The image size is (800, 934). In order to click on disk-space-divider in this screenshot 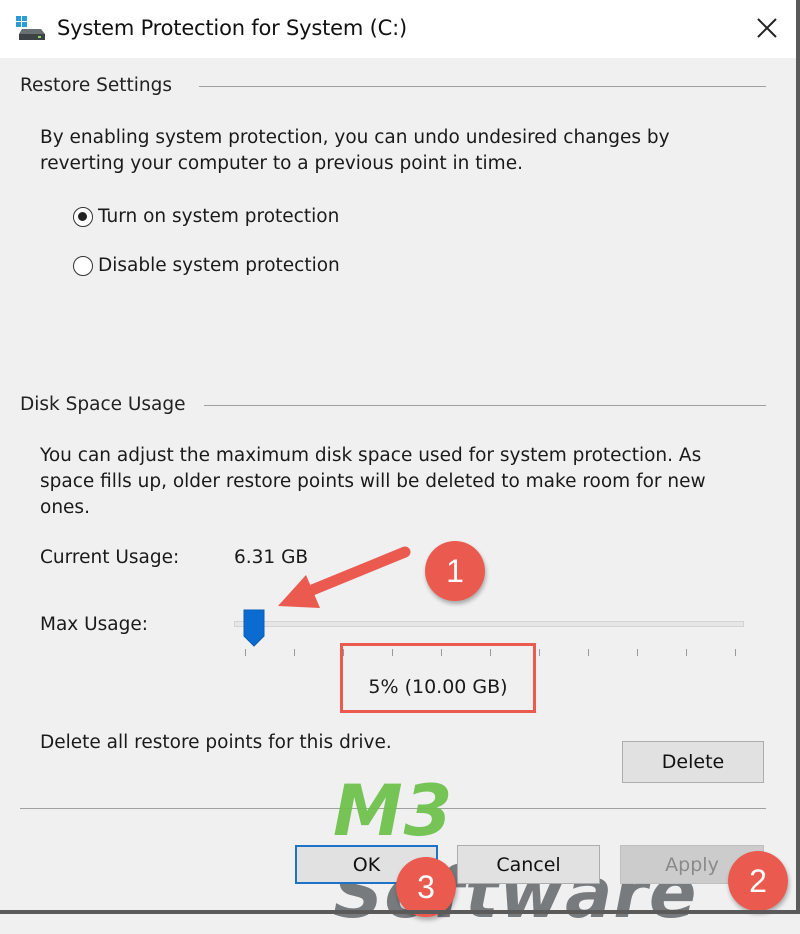, I will do `click(485, 405)`.